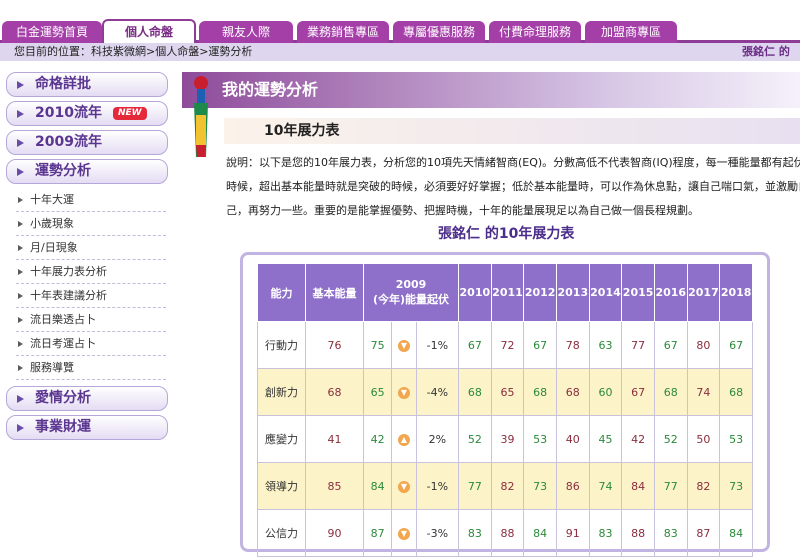  I want to click on base-energy: 41, so click(334, 439).